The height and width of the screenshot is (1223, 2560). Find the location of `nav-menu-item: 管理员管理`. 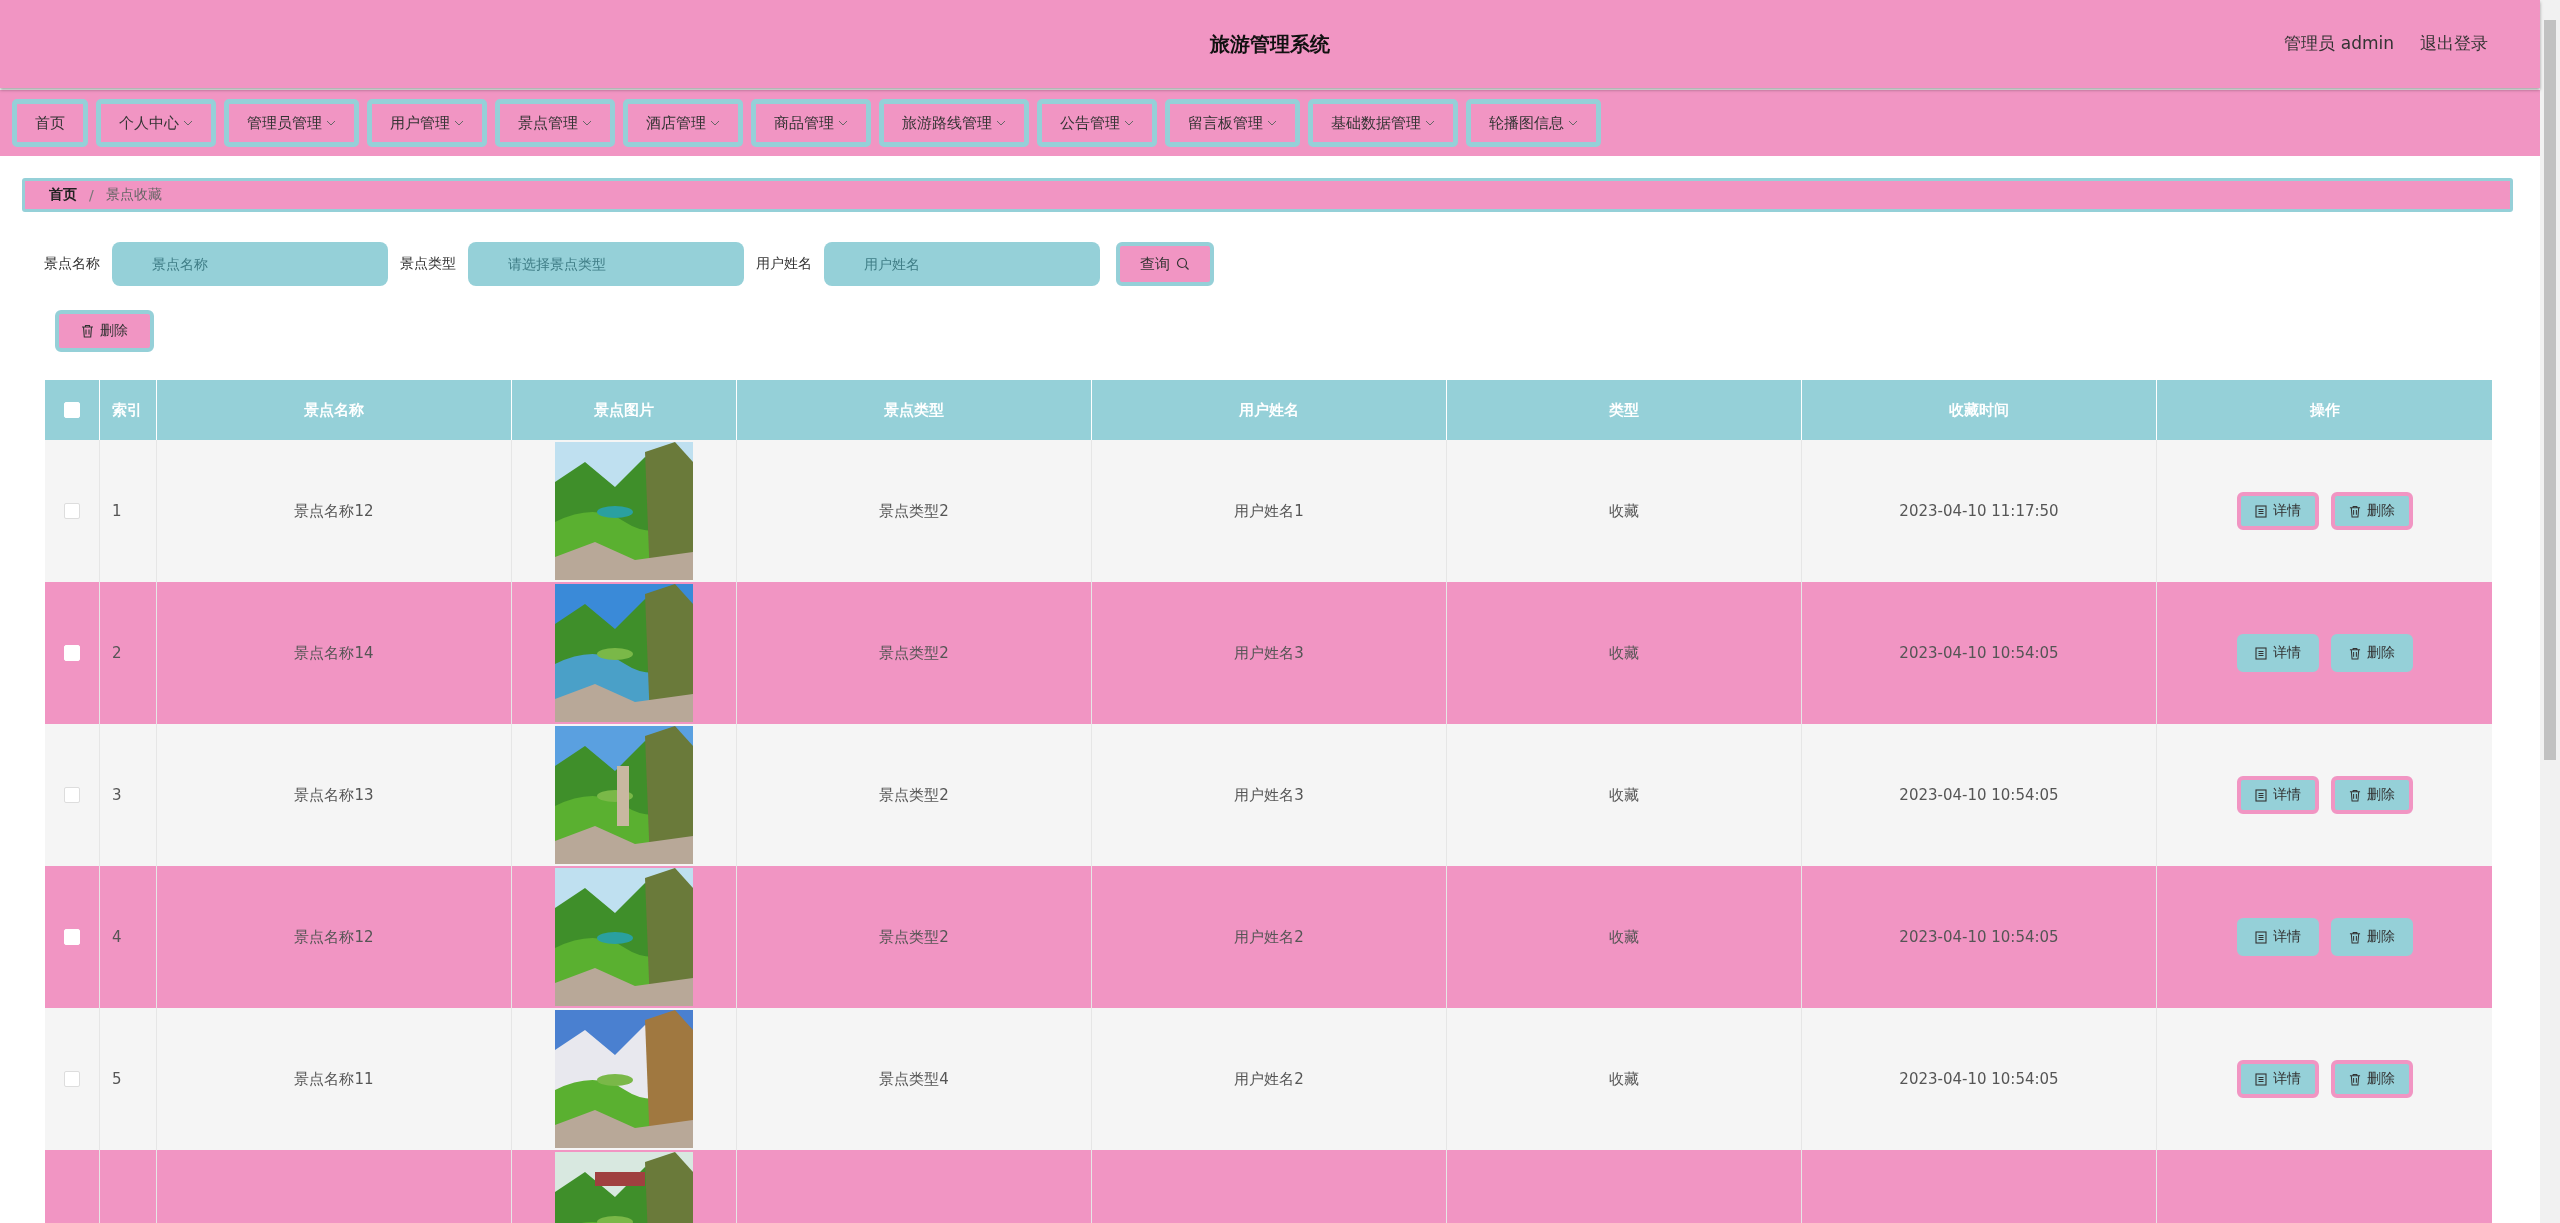

nav-menu-item: 管理员管理 is located at coordinates (291, 123).